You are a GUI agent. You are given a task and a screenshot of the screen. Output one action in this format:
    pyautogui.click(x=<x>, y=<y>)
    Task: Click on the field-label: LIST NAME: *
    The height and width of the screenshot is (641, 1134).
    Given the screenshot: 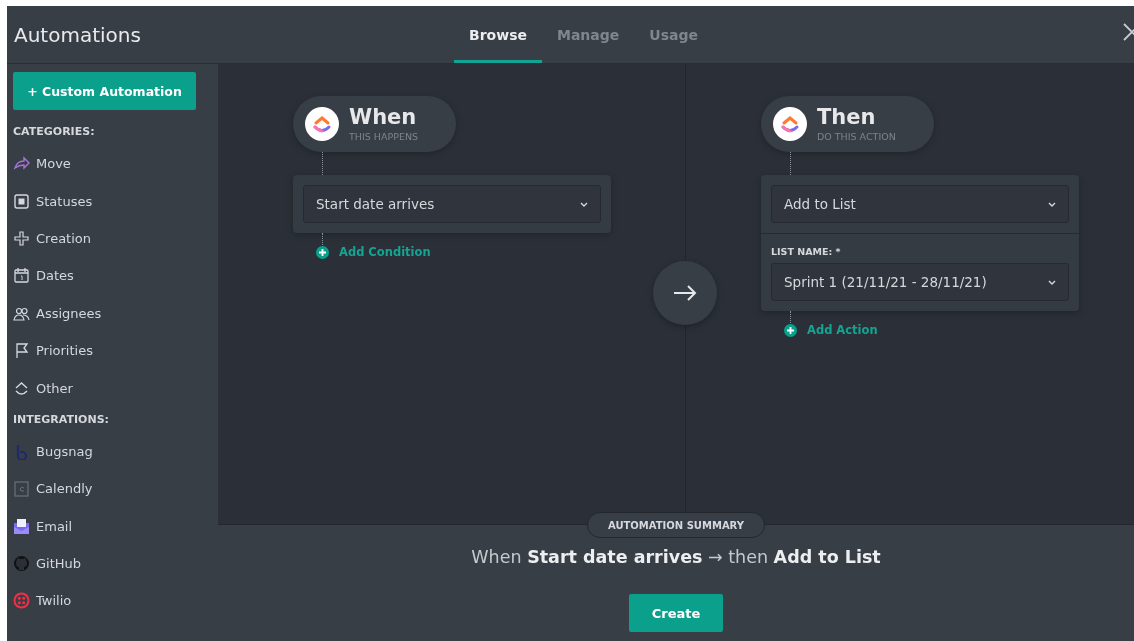 What is the action you would take?
    pyautogui.click(x=806, y=251)
    